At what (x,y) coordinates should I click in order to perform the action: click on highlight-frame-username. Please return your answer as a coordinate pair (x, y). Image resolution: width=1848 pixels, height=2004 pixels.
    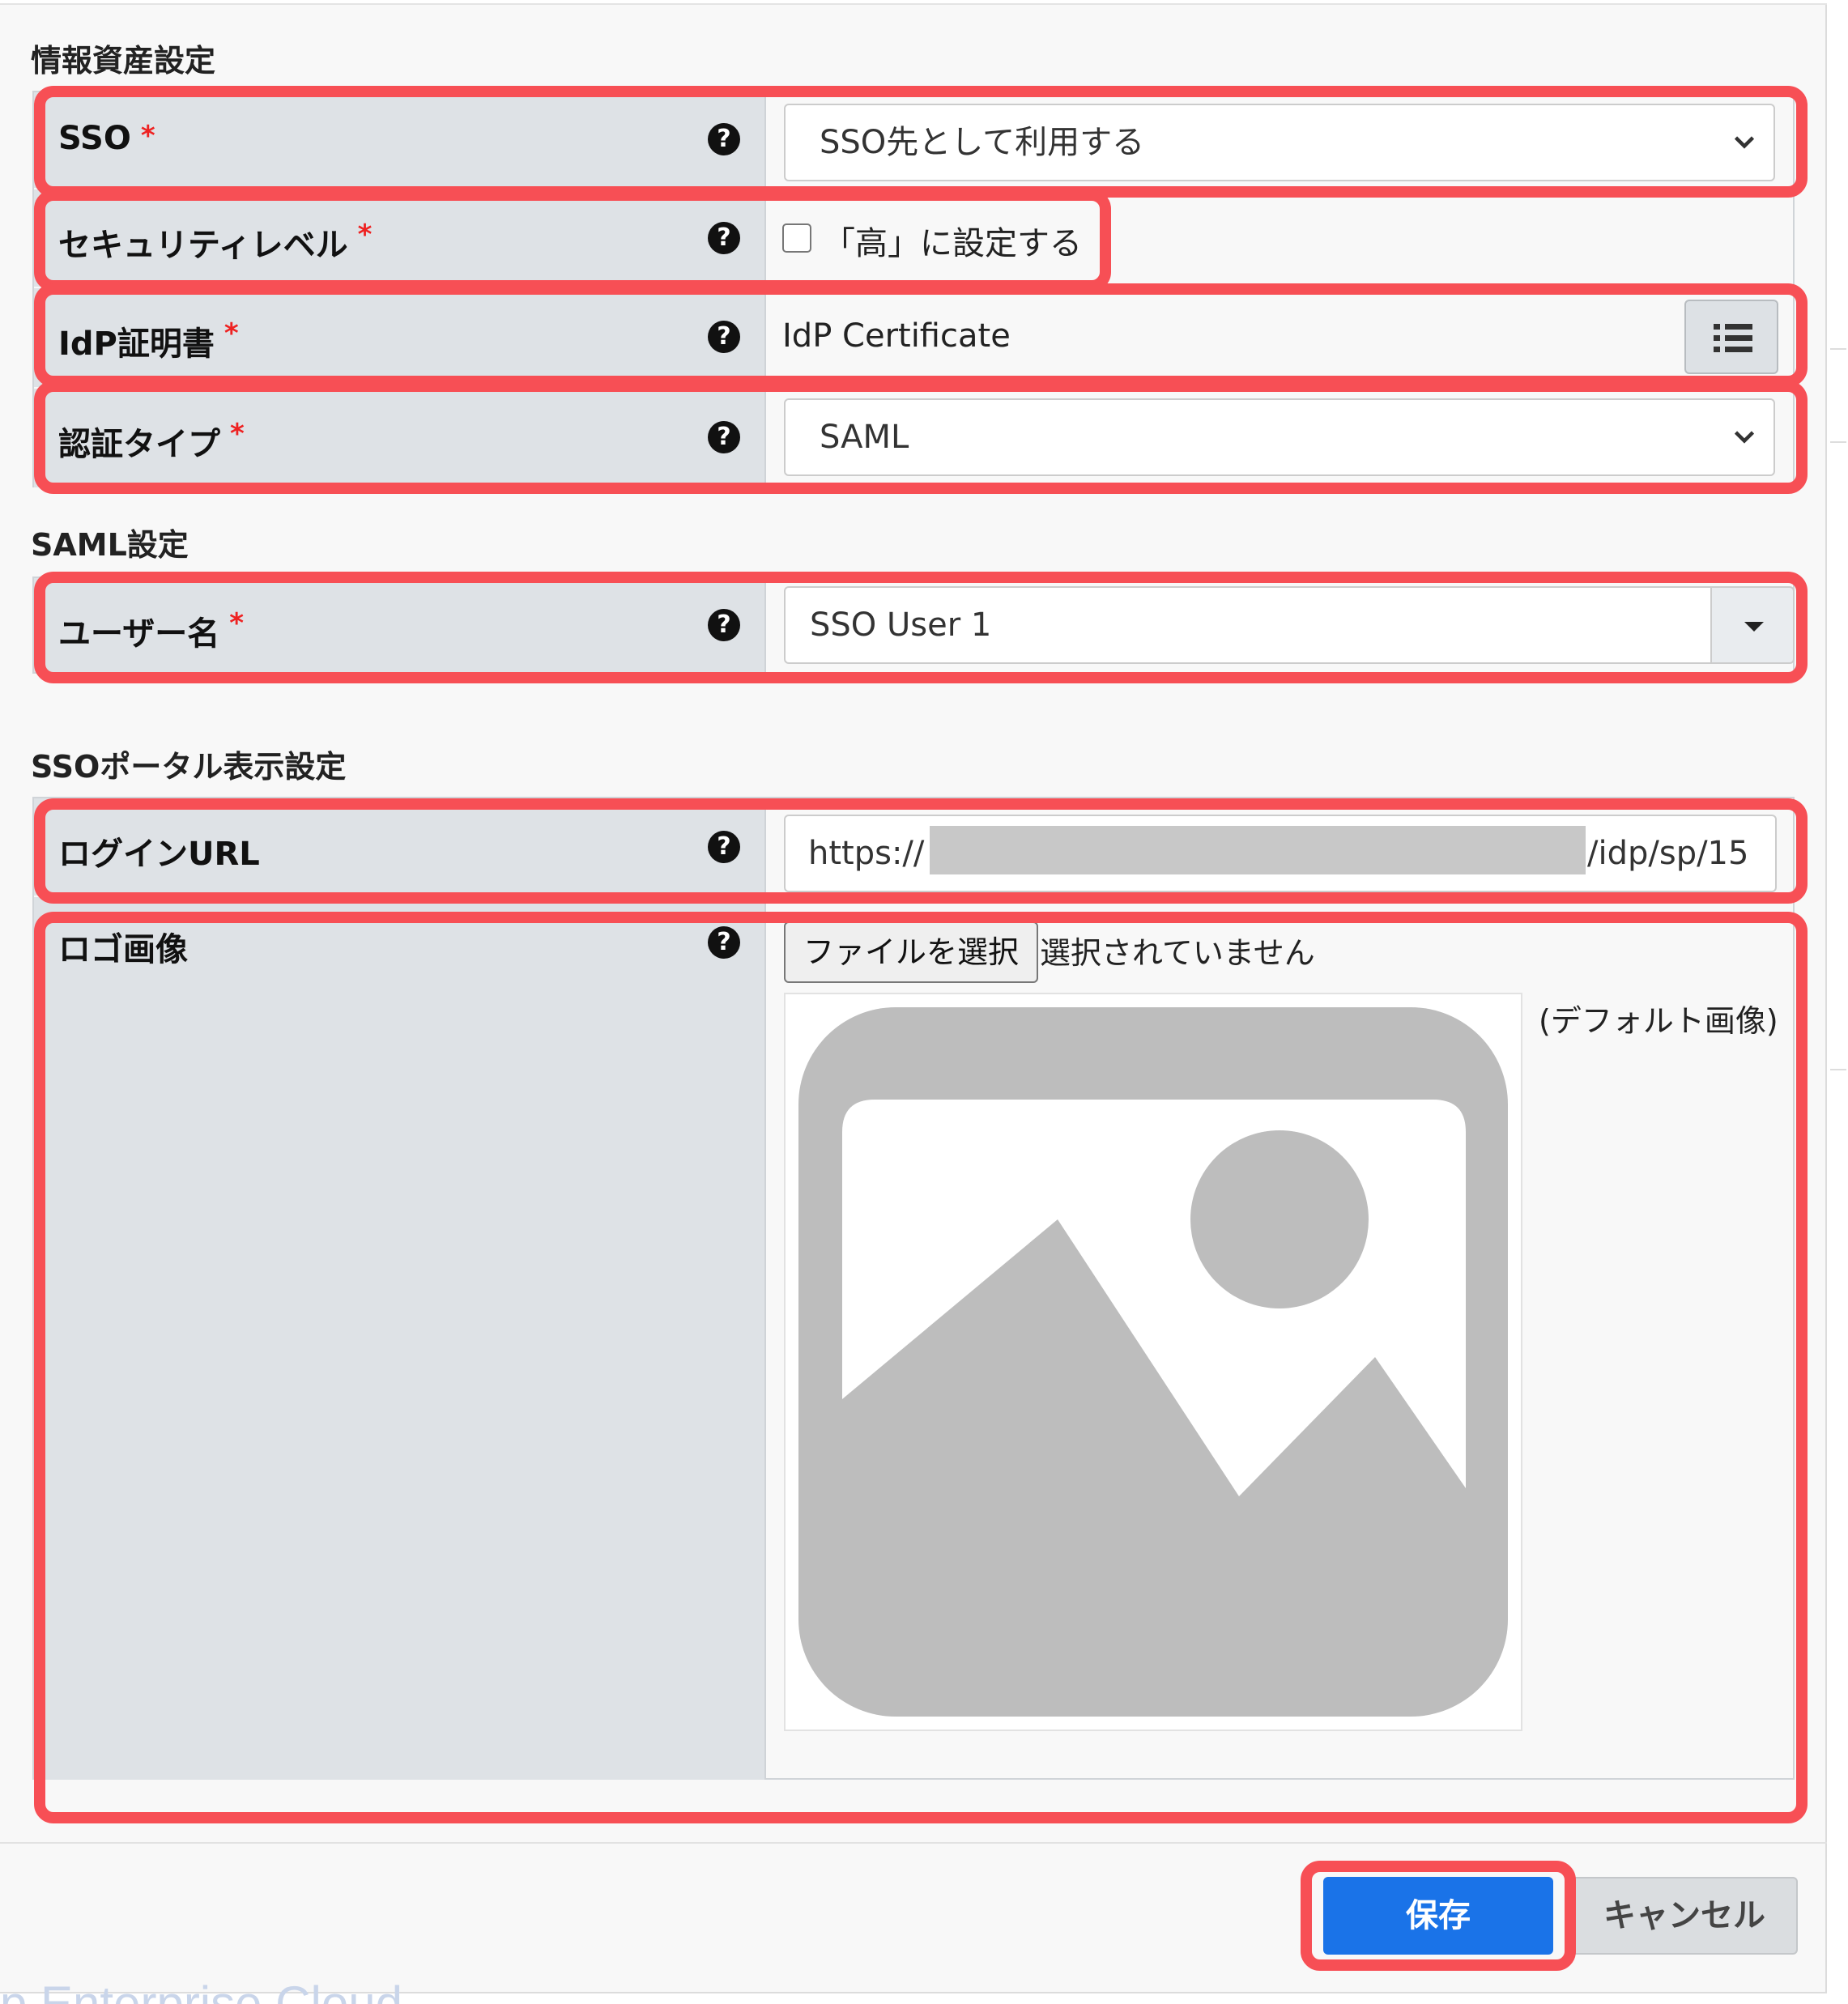
    Looking at the image, I should click on (921, 627).